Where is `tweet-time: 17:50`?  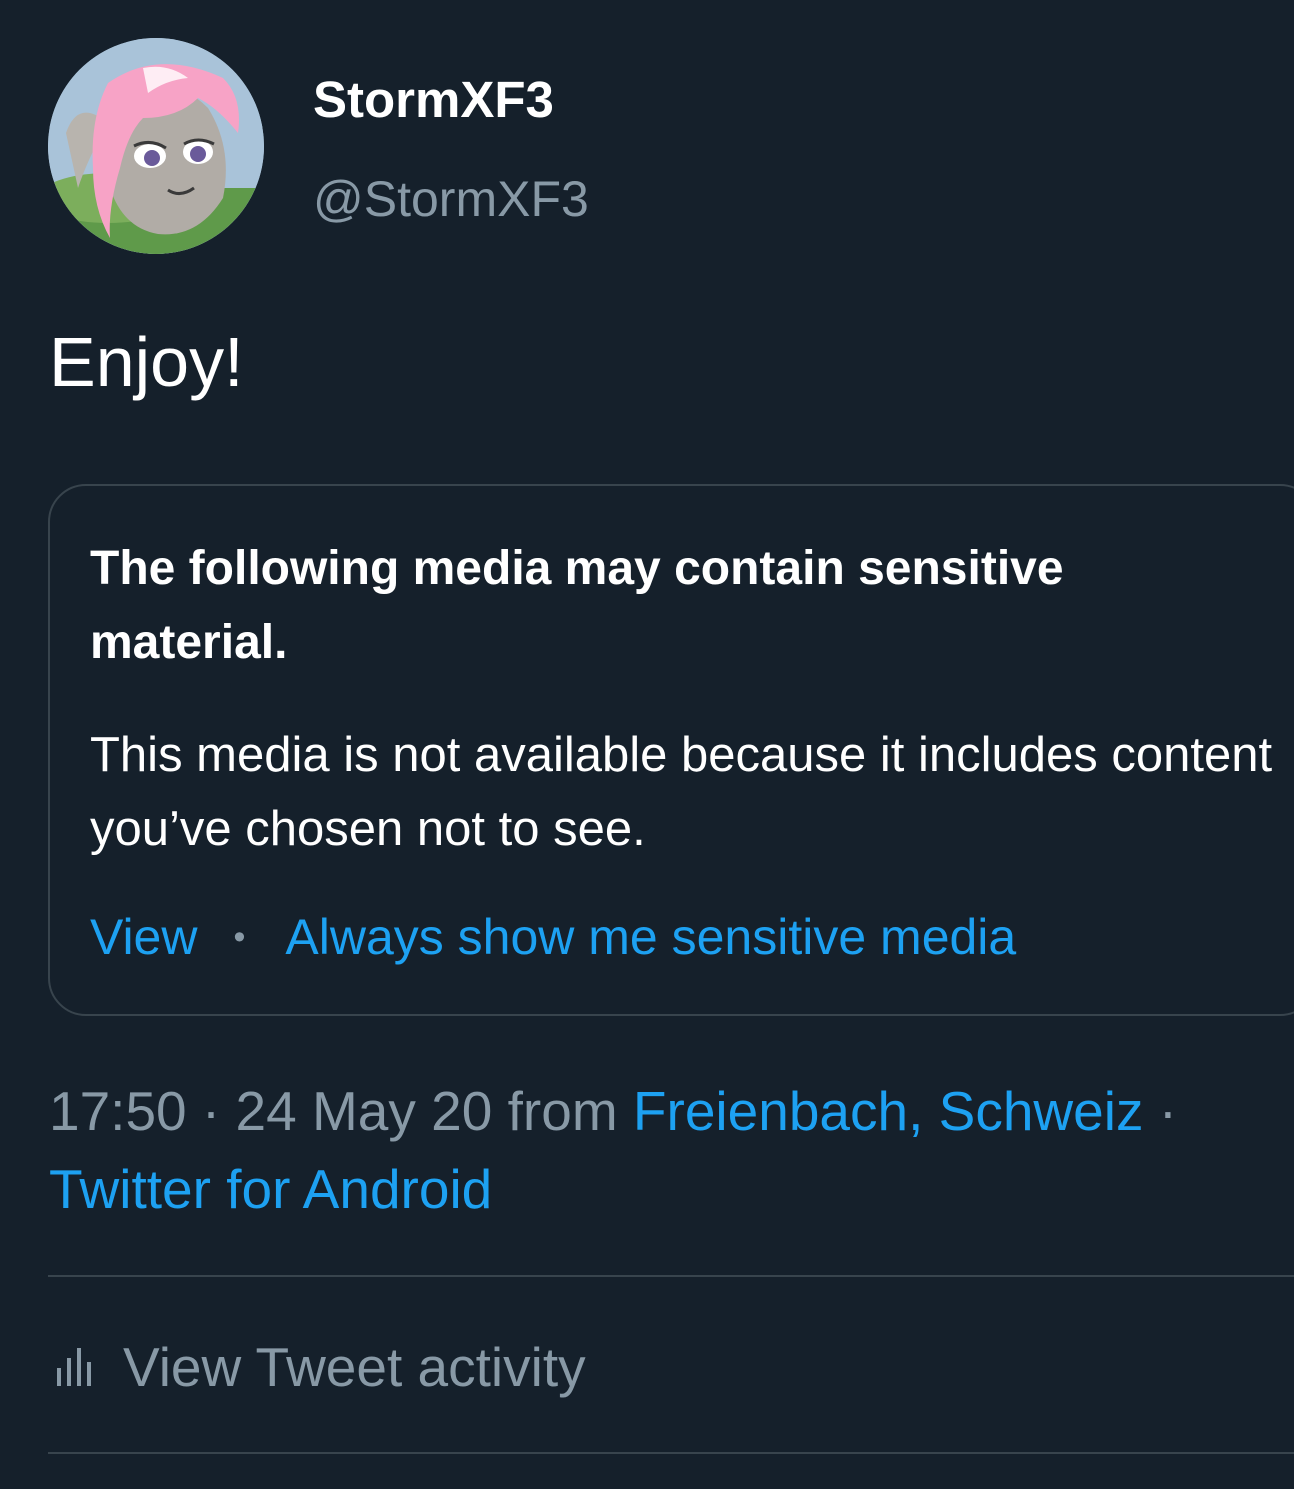 tweet-time: 17:50 is located at coordinates (118, 1111).